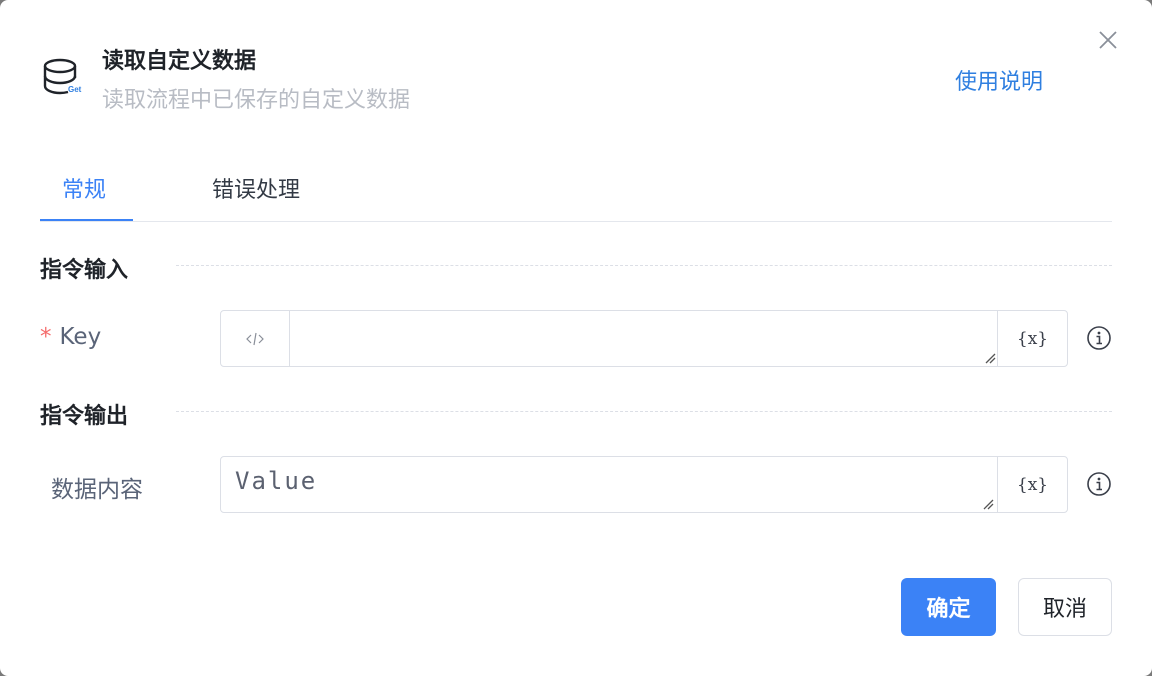  What do you see at coordinates (999, 80) in the screenshot?
I see `help-link: 使用说明` at bounding box center [999, 80].